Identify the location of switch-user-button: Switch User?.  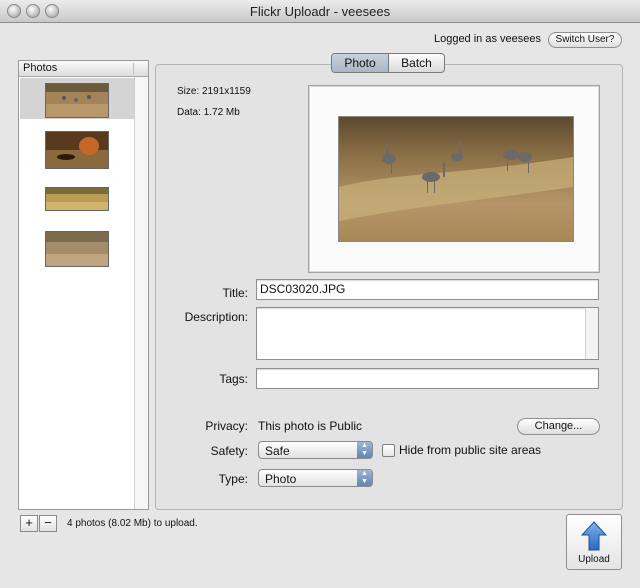
(585, 40).